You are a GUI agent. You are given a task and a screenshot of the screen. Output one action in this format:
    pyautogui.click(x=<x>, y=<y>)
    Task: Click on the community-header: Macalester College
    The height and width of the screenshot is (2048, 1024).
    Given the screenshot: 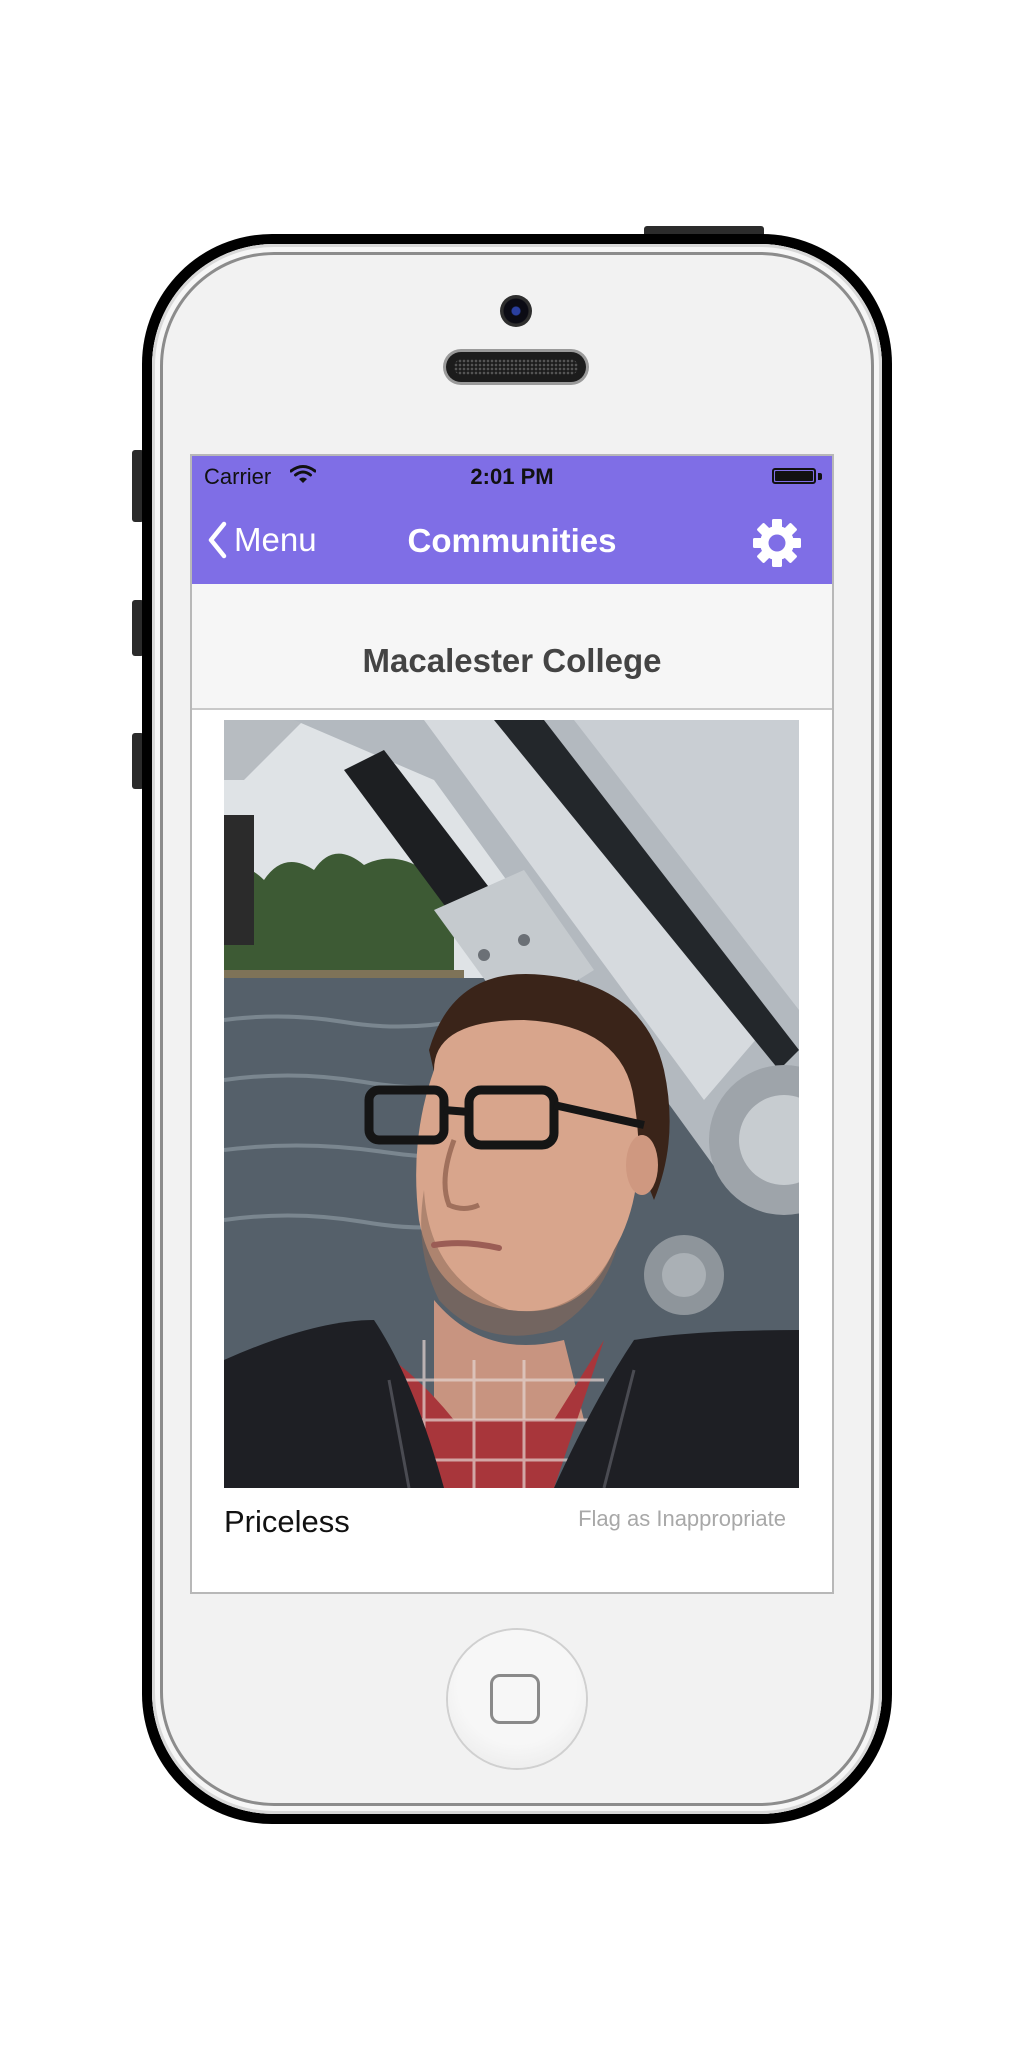 What is the action you would take?
    pyautogui.click(x=512, y=647)
    